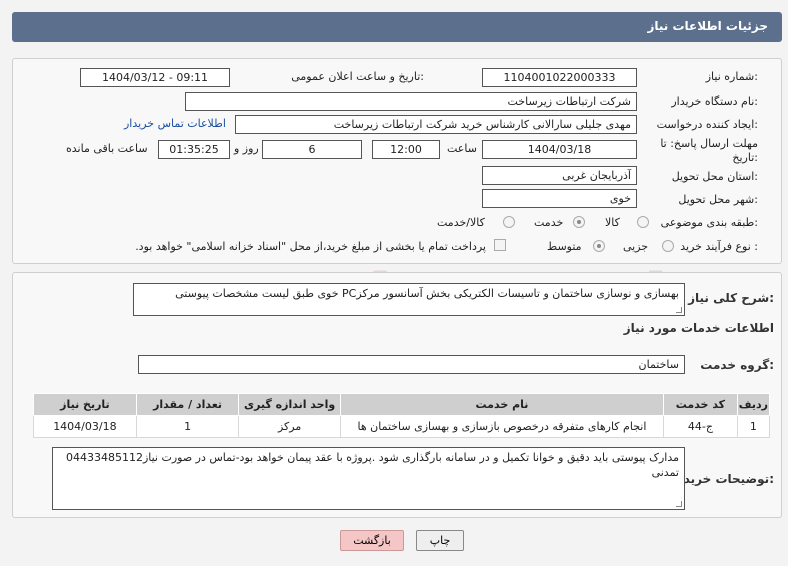 The height and width of the screenshot is (566, 788). What do you see at coordinates (745, 157) in the screenshot?
I see `deadline-label-date: تاریخ:` at bounding box center [745, 157].